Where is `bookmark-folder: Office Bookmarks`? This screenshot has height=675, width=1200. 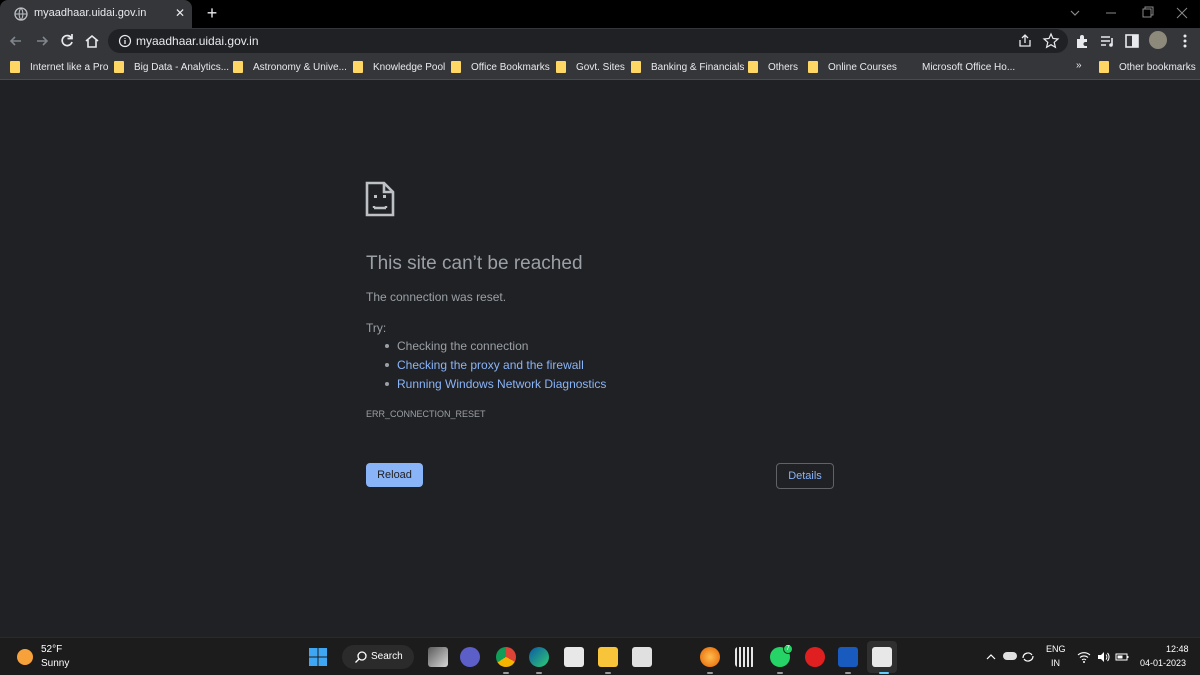
bookmark-folder: Office Bookmarks is located at coordinates (500, 67).